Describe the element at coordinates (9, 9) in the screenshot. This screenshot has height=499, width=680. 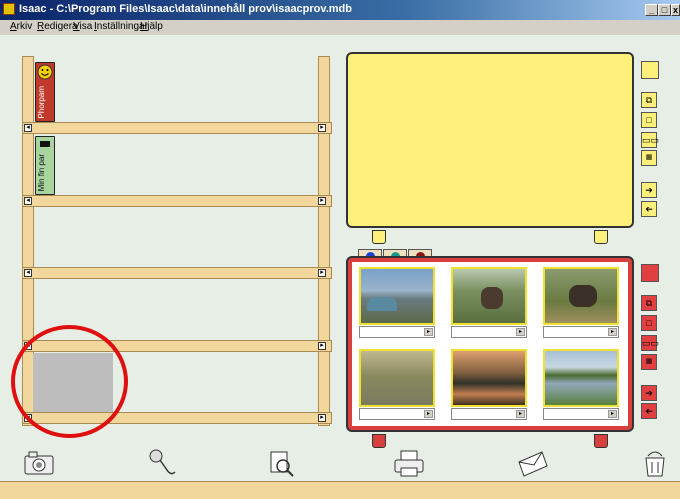
I see `app-icon` at that location.